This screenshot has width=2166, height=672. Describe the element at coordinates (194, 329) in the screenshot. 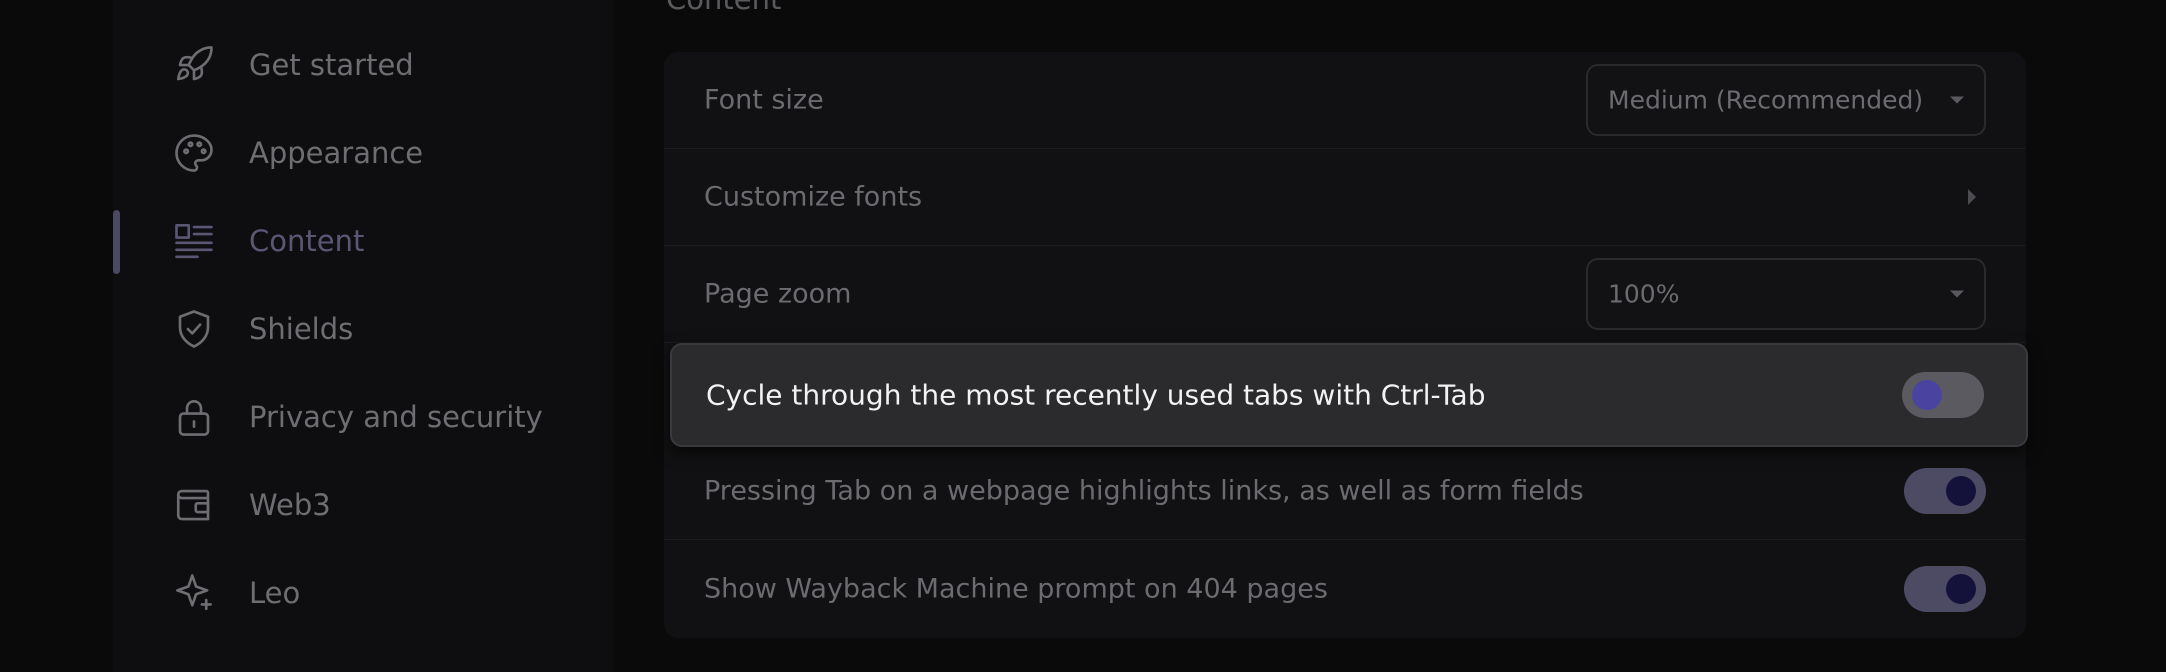

I see `shield-check-icon` at that location.